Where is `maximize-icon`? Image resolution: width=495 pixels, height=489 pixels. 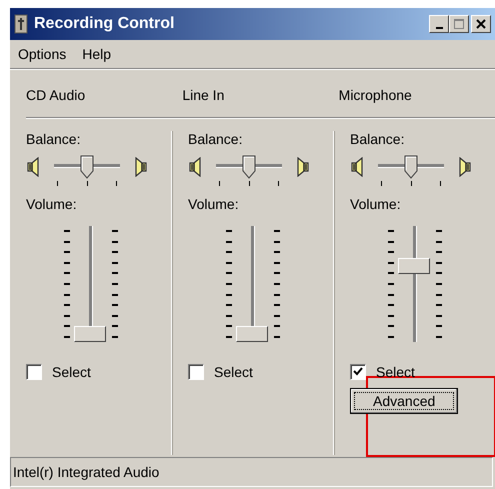
maximize-icon is located at coordinates (459, 24).